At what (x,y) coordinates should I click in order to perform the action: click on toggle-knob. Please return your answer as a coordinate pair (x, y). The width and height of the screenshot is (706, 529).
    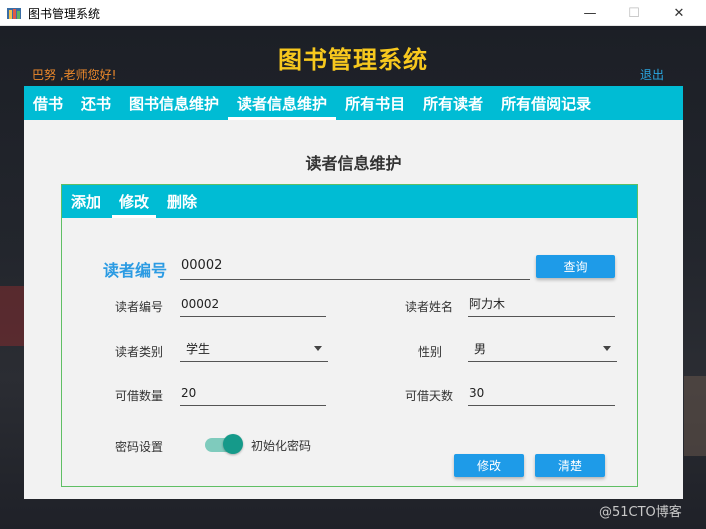
    Looking at the image, I should click on (233, 444).